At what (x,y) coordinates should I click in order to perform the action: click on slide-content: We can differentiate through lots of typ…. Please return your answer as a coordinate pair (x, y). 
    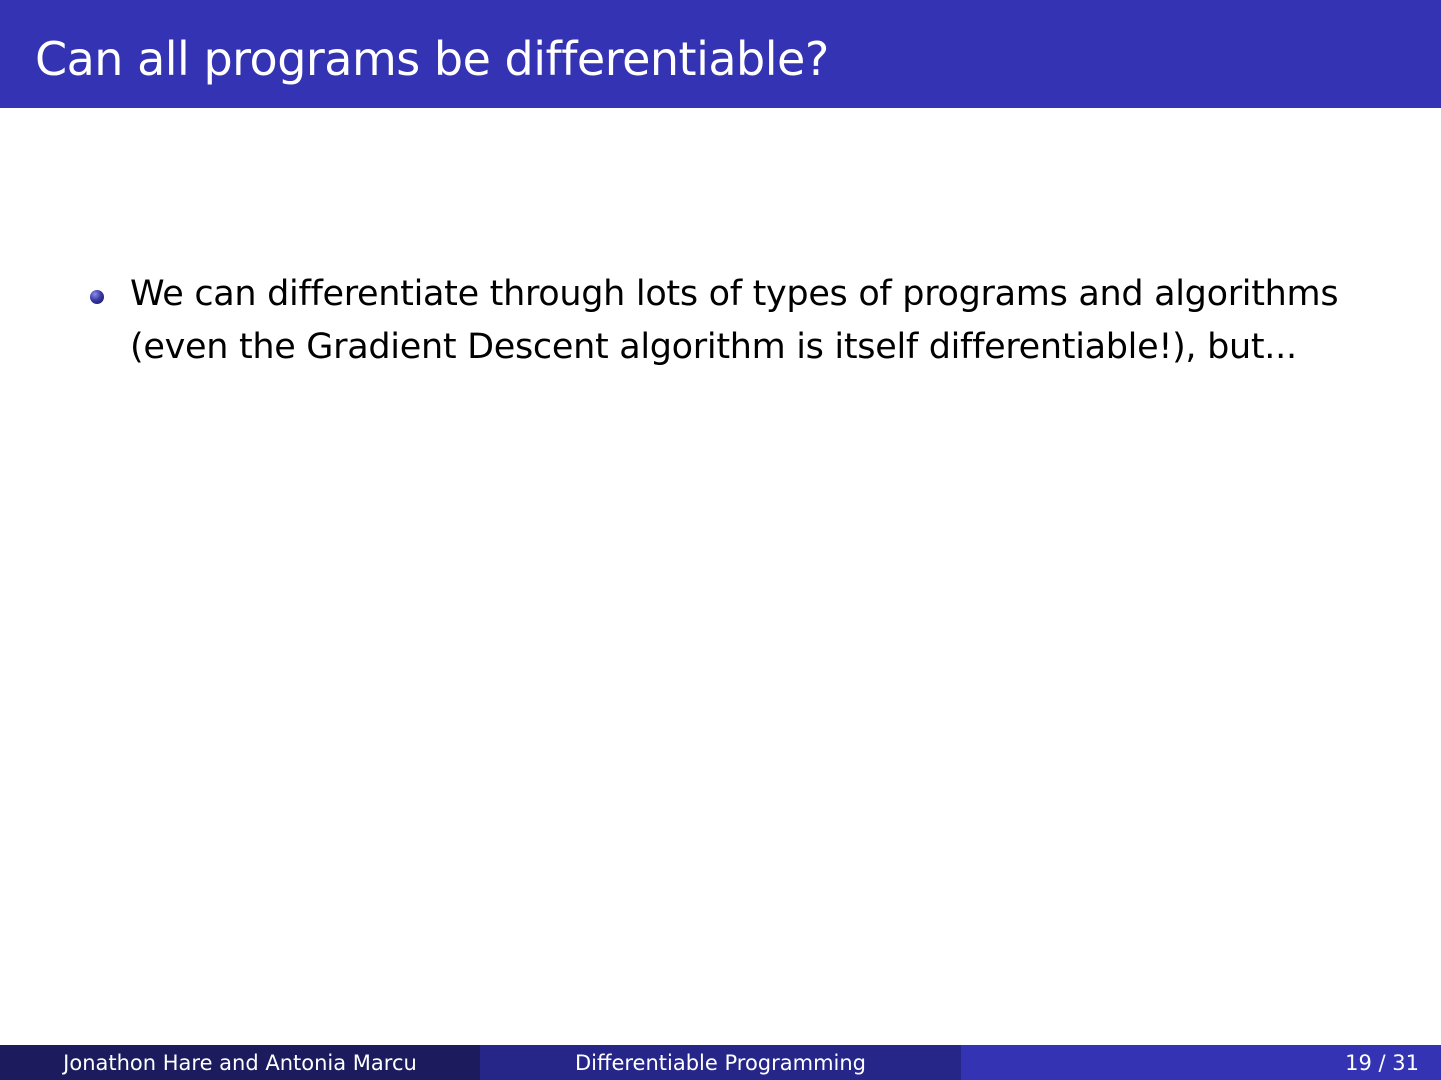
    Looking at the image, I should click on (753, 321).